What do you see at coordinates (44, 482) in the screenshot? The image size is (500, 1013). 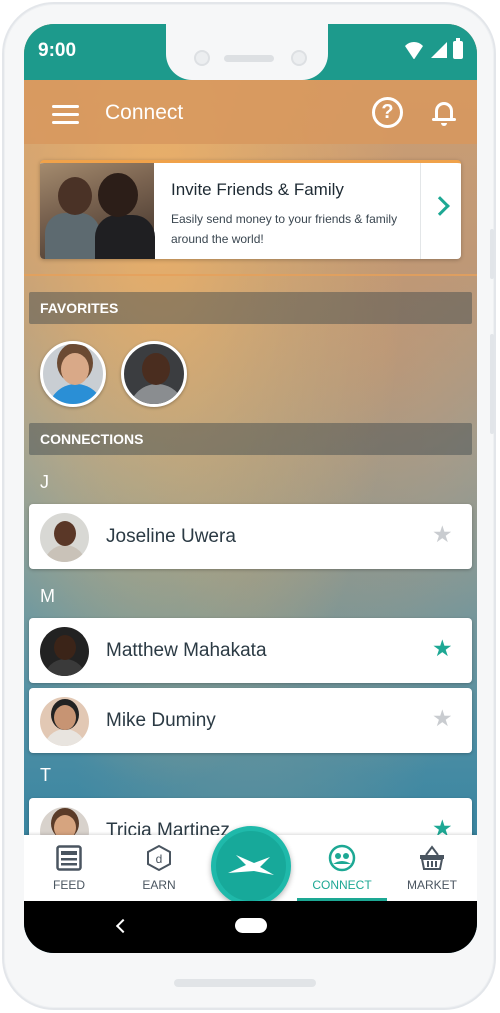 I see `letter-divider: J` at bounding box center [44, 482].